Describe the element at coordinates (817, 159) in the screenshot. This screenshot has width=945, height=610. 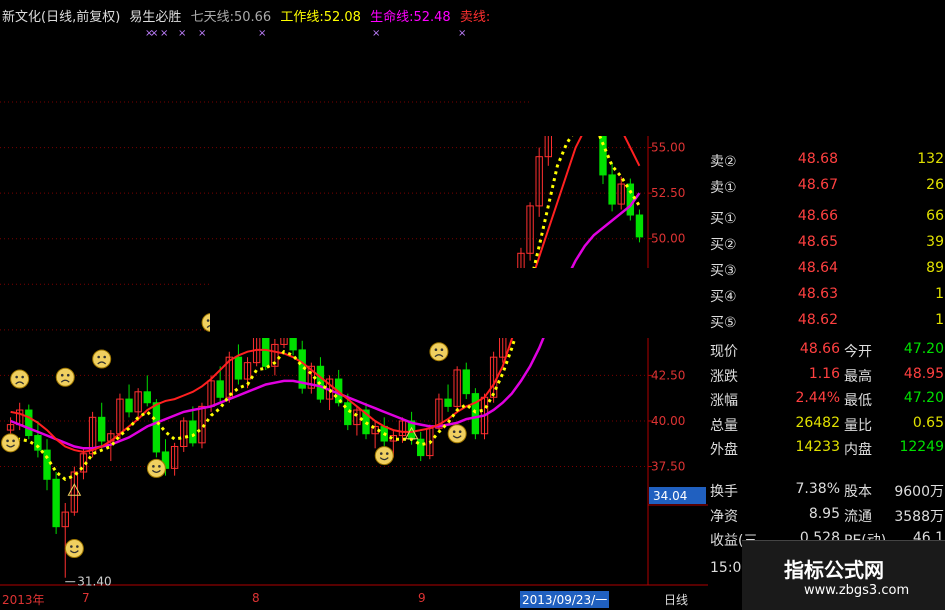
I see `sell-2-price: 48.68` at that location.